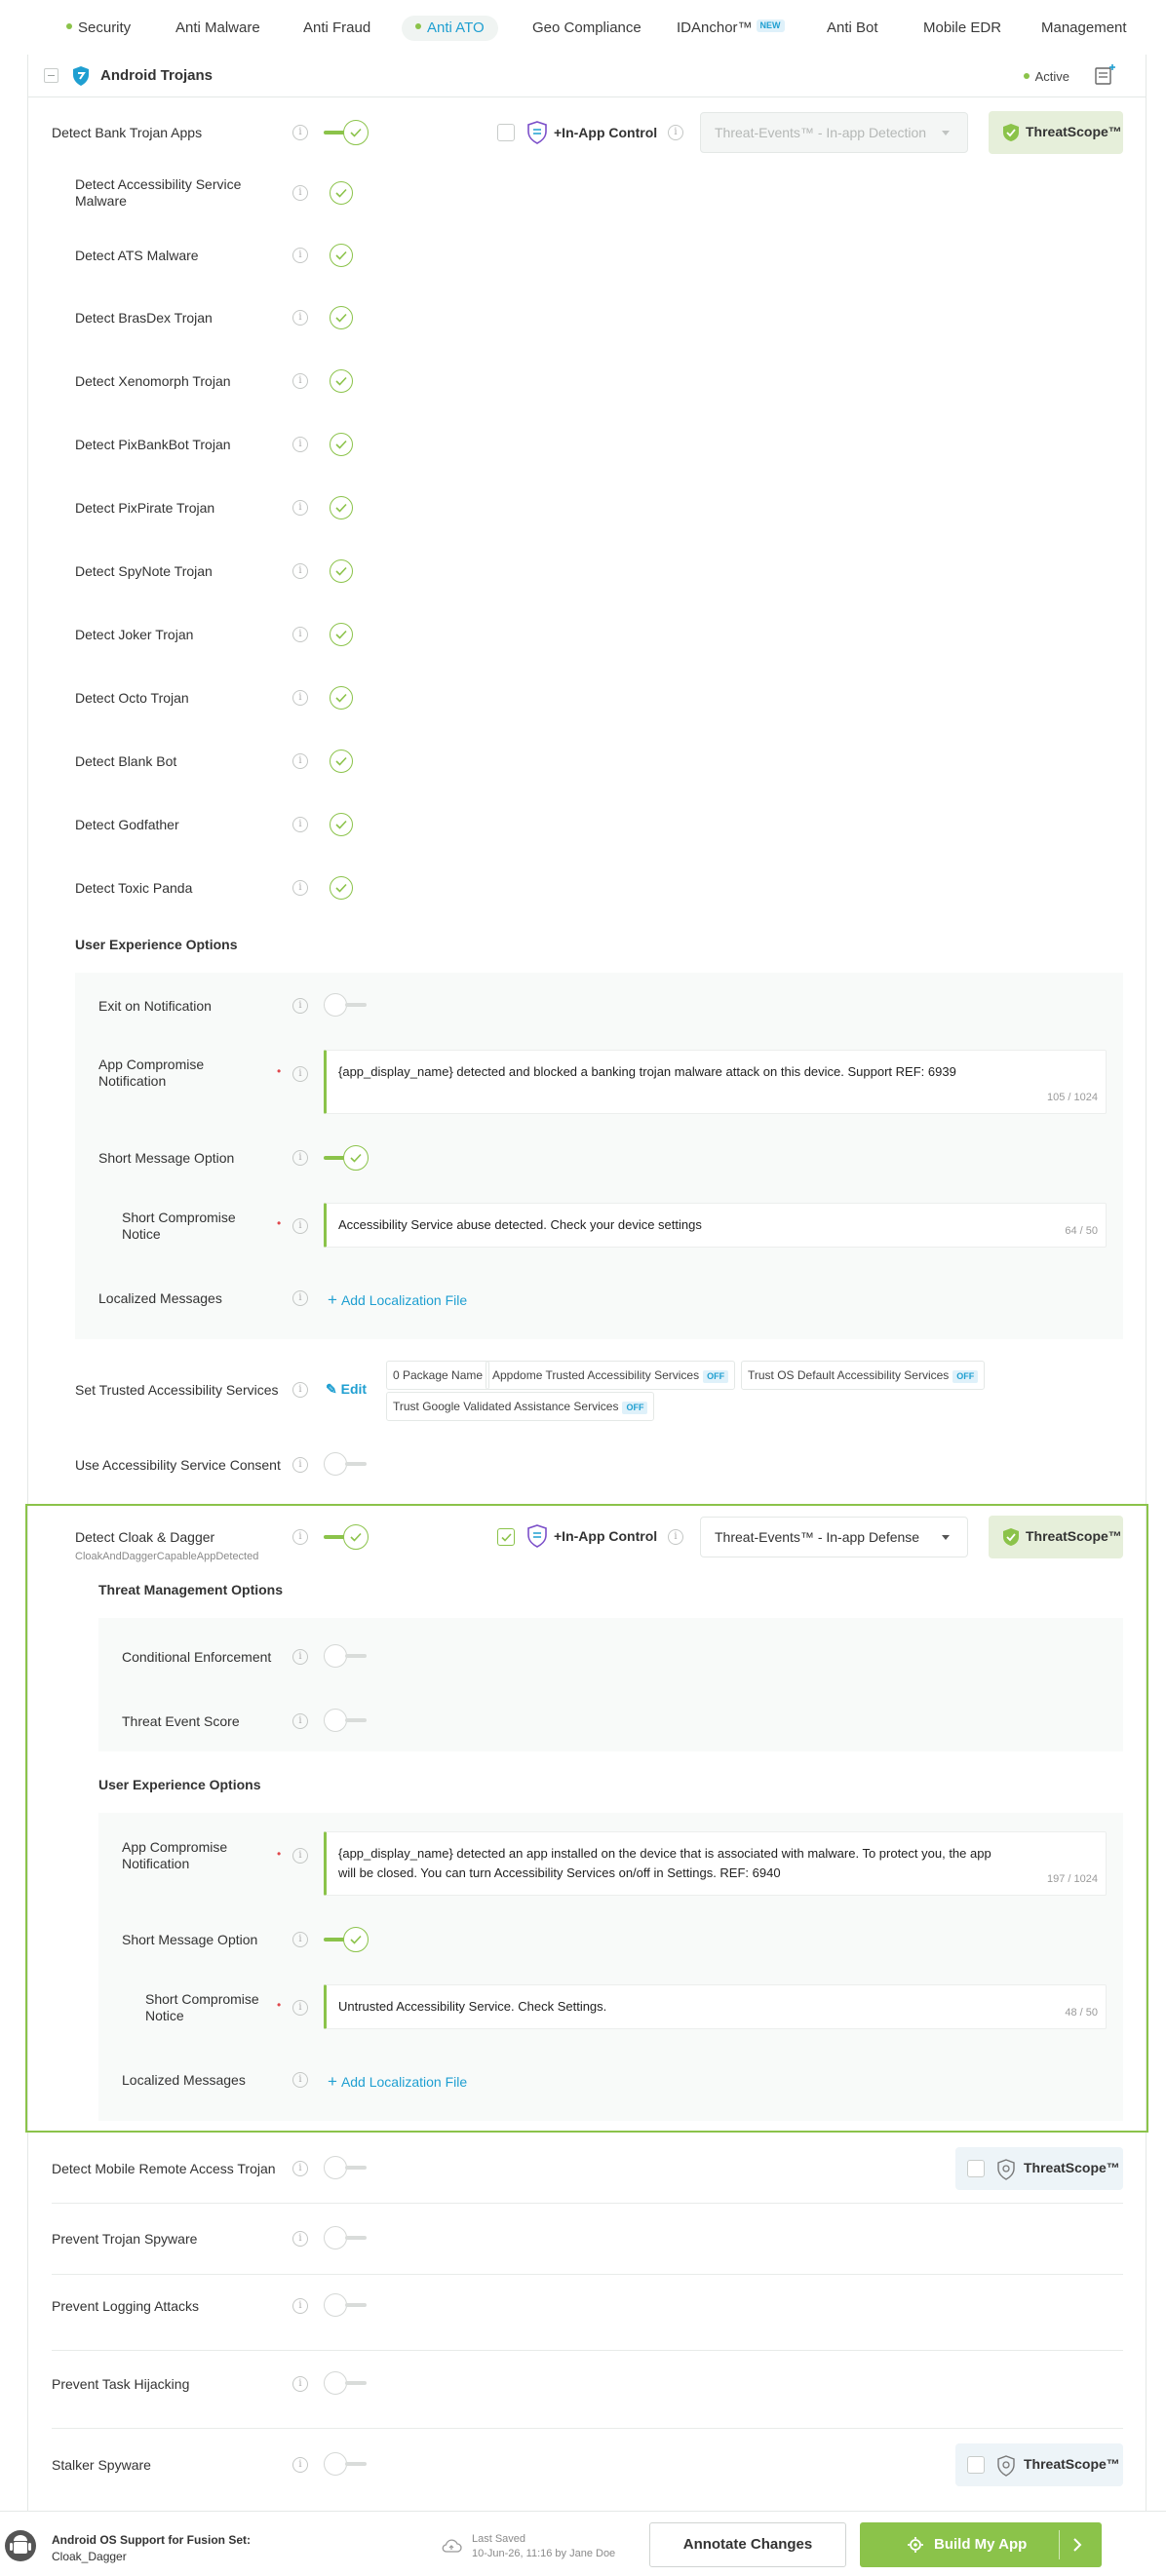 This screenshot has height=2576, width=1166. I want to click on bank-child-label: Detect Godfather, so click(127, 824).